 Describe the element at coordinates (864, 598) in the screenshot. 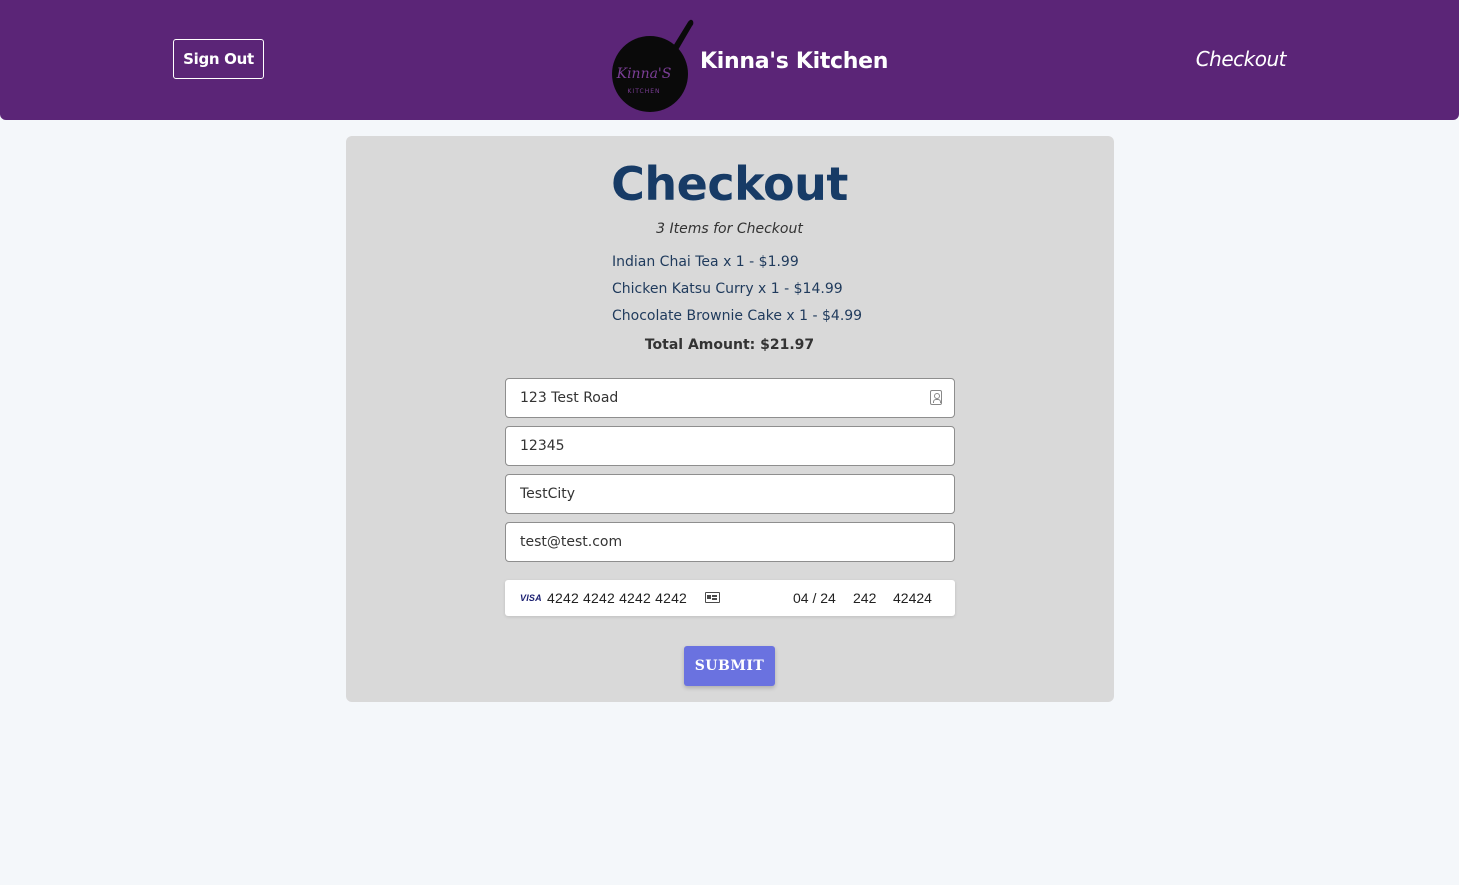

I see `card-cvc-input: 242` at that location.